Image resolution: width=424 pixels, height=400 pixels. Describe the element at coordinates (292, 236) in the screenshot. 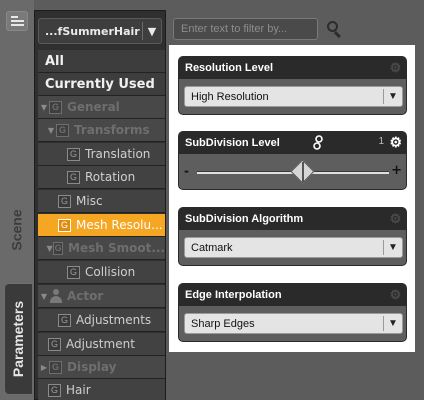

I see `property-subdivision-algorithm: SubDivision Algorithm ⚙ Catmark ▼` at that location.